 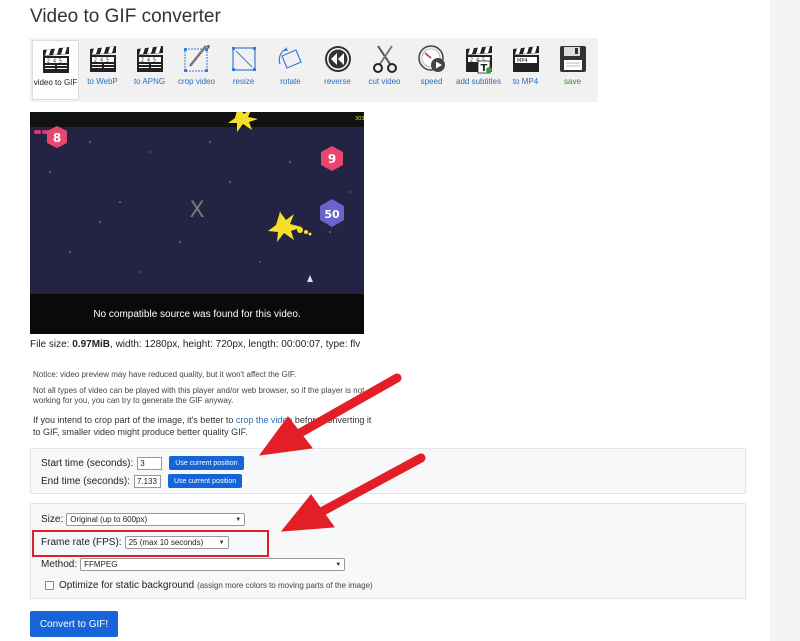 I want to click on size-row: Size: Original (up to 600px) ▼, so click(x=143, y=519).